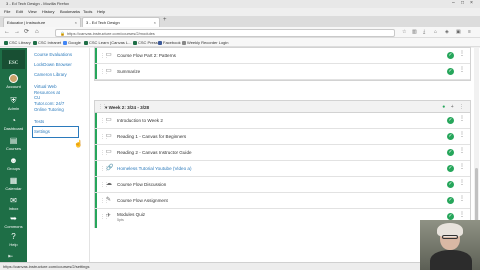 The width and height of the screenshot is (480, 270). What do you see at coordinates (13, 239) in the screenshot?
I see `global-nav-help: ? Help` at bounding box center [13, 239].